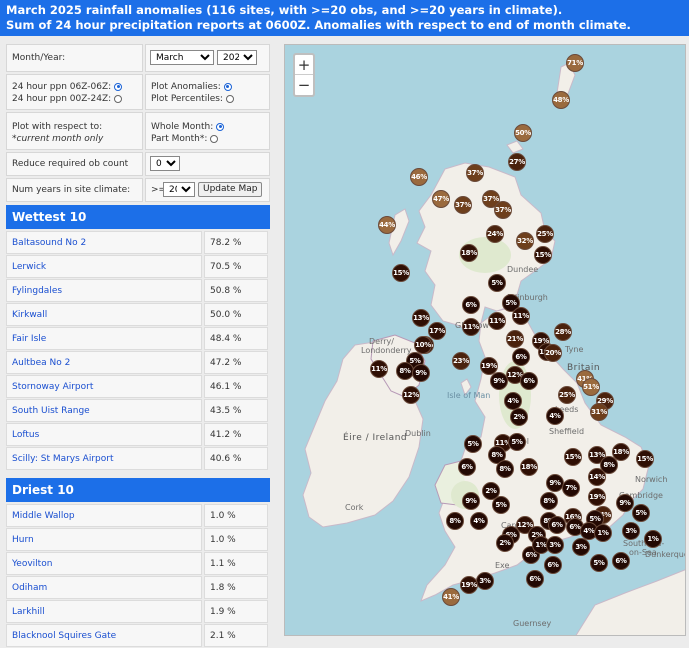 Image resolution: width=689 pixels, height=648 pixels. Describe the element at coordinates (104, 338) in the screenshot. I see `wettest-site-link: Fair Isle` at that location.